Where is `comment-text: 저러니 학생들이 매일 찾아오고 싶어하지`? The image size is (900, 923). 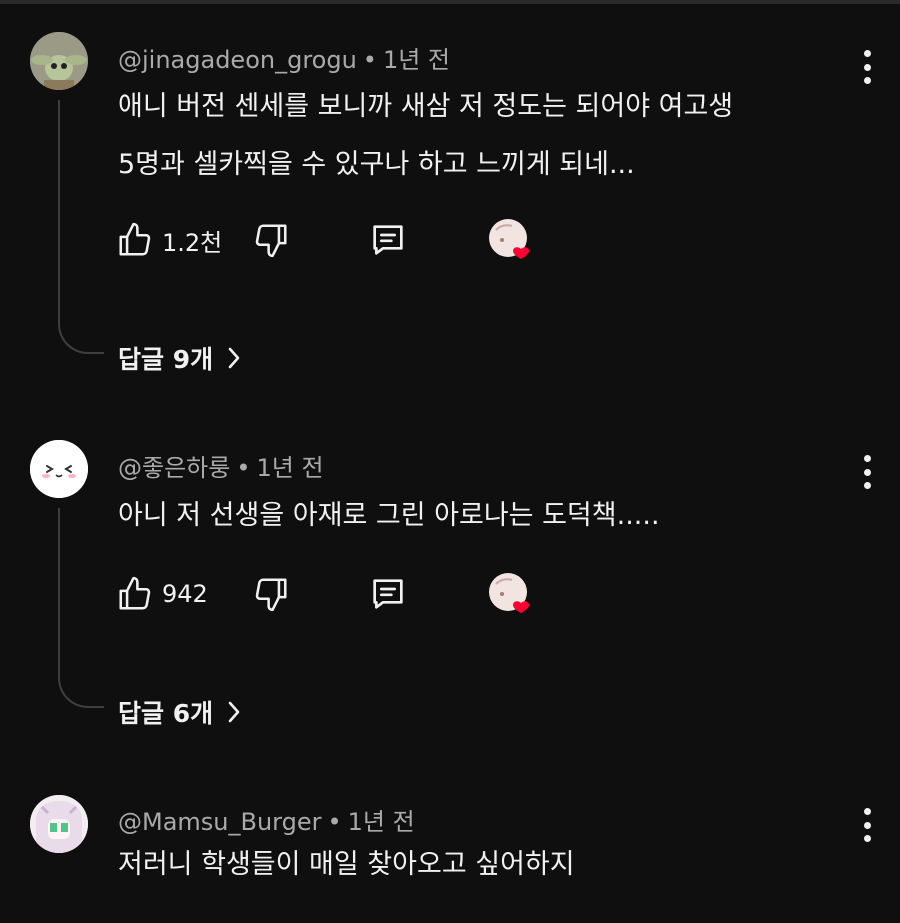
comment-text: 저러니 학생들이 매일 찾아오고 싶어하지 is located at coordinates (346, 865).